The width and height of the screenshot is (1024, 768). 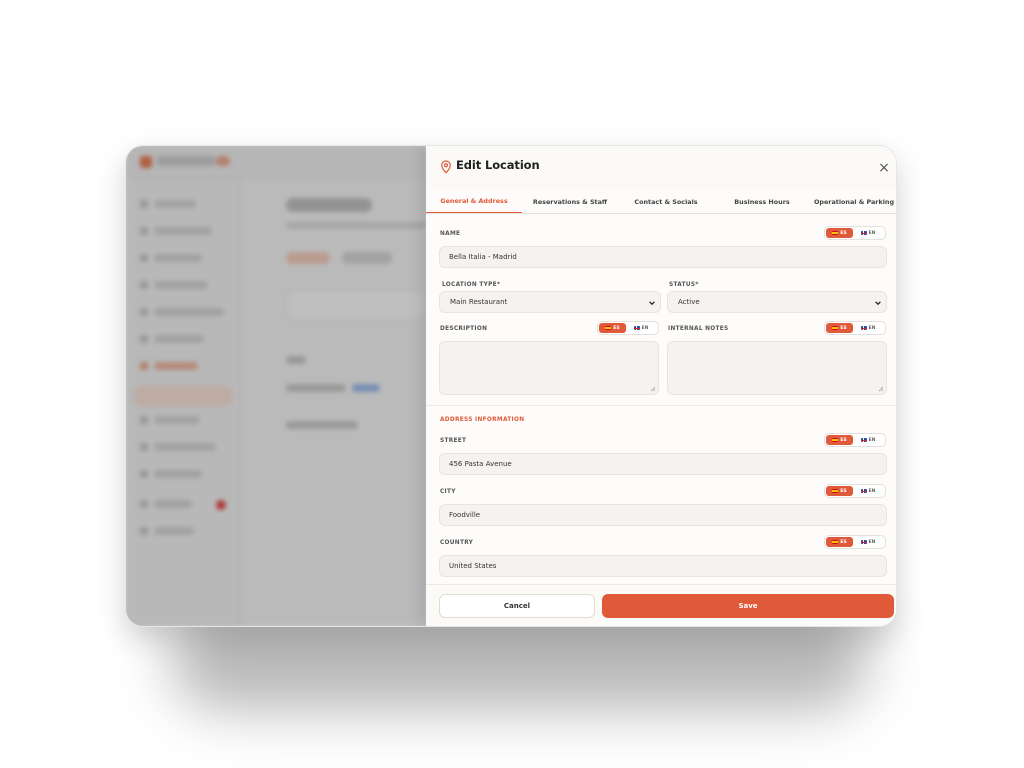 What do you see at coordinates (446, 167) in the screenshot?
I see `location-pin-icon` at bounding box center [446, 167].